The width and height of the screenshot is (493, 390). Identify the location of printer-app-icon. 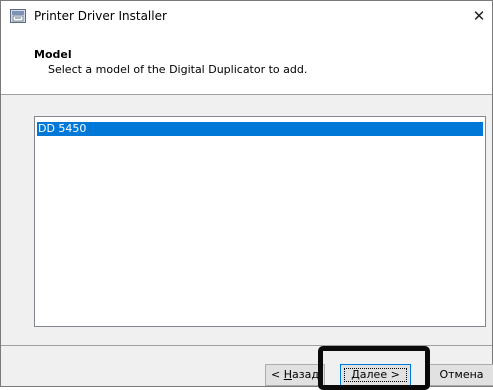
(18, 16).